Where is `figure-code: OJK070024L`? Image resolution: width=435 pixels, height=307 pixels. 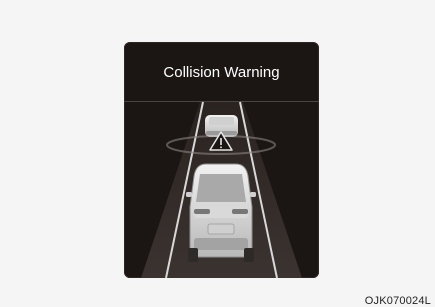
figure-code: OJK070024L is located at coordinates (397, 301).